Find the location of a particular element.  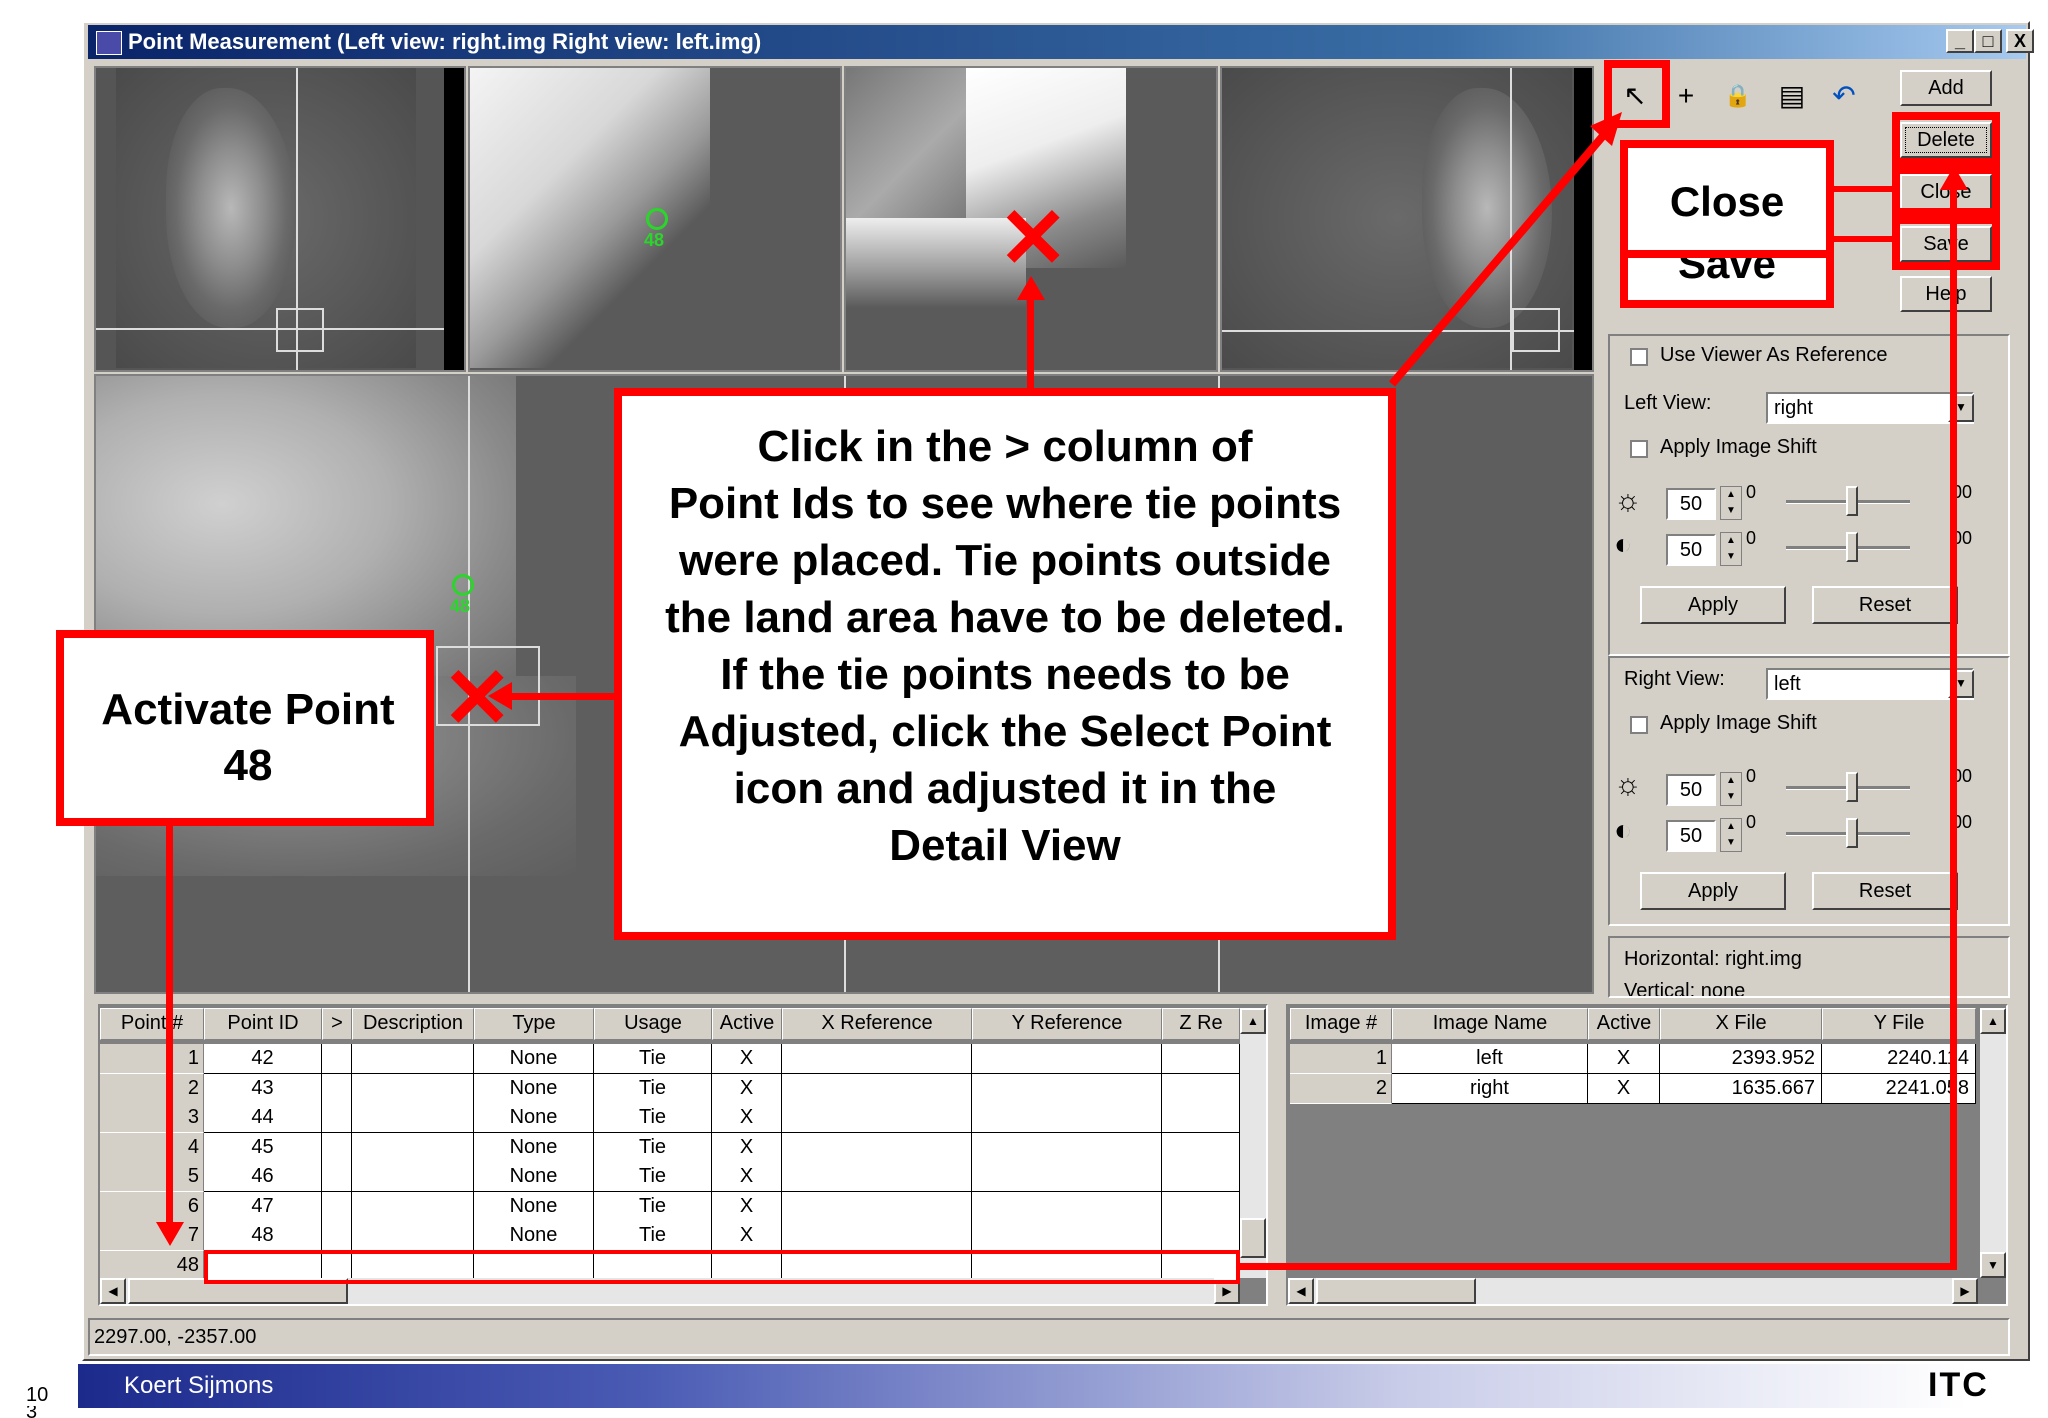

arrow-to-row is located at coordinates (169, 1026).